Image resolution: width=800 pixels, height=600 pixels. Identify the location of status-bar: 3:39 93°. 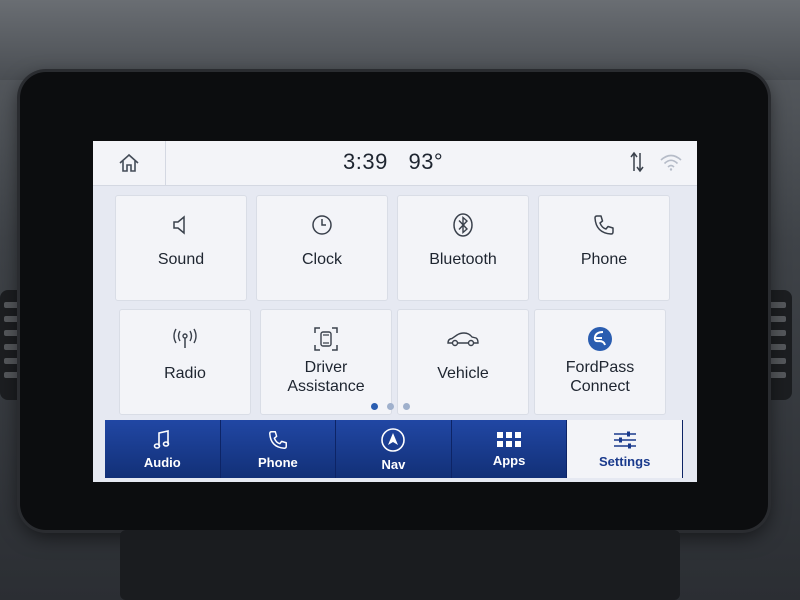
(395, 163).